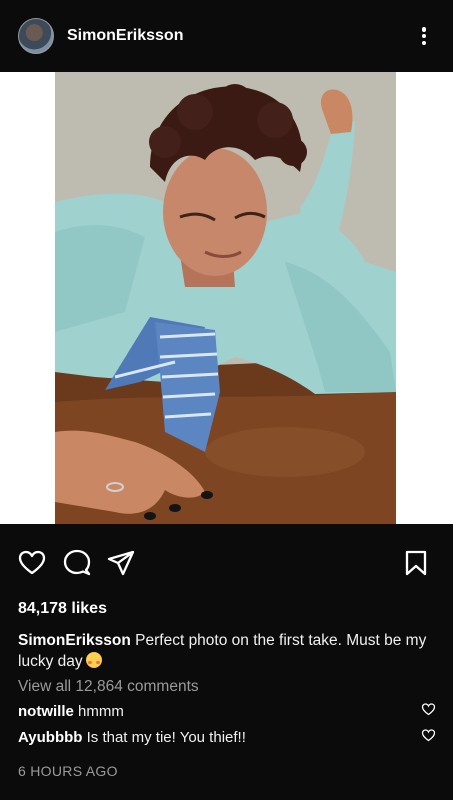  I want to click on comment-item: Ayubbbb Is that my tie! You thief!!, so click(213, 737).